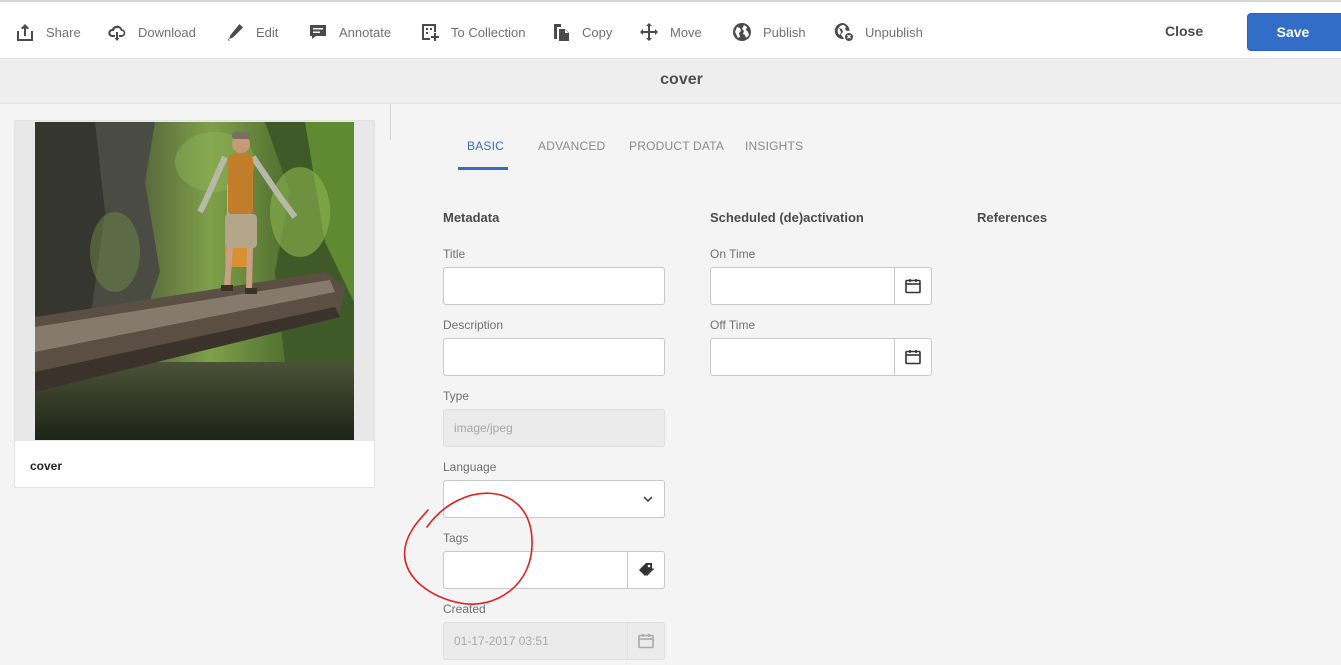 Image resolution: width=1341 pixels, height=665 pixels. Describe the element at coordinates (390, 122) in the screenshot. I see `vertical-divider` at that location.